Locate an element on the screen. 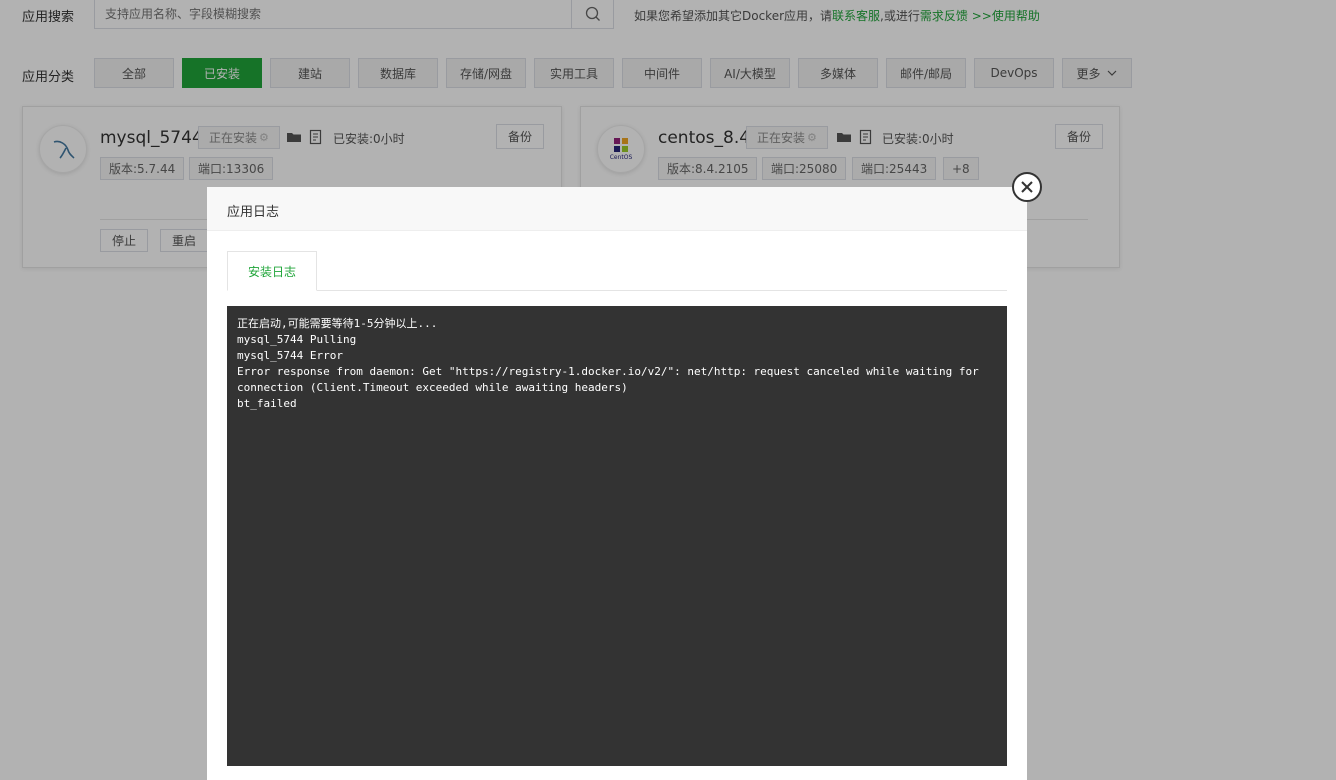 This screenshot has width=1336, height=780. close-button is located at coordinates (1027, 187).